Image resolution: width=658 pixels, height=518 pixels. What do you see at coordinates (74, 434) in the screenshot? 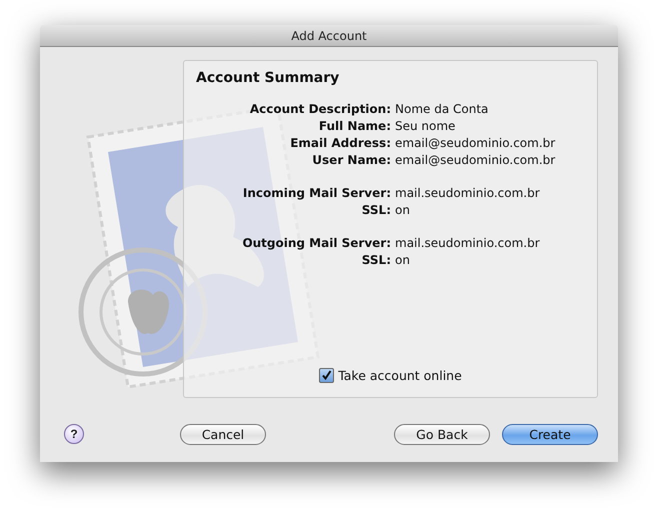
I see `help-button: ?` at bounding box center [74, 434].